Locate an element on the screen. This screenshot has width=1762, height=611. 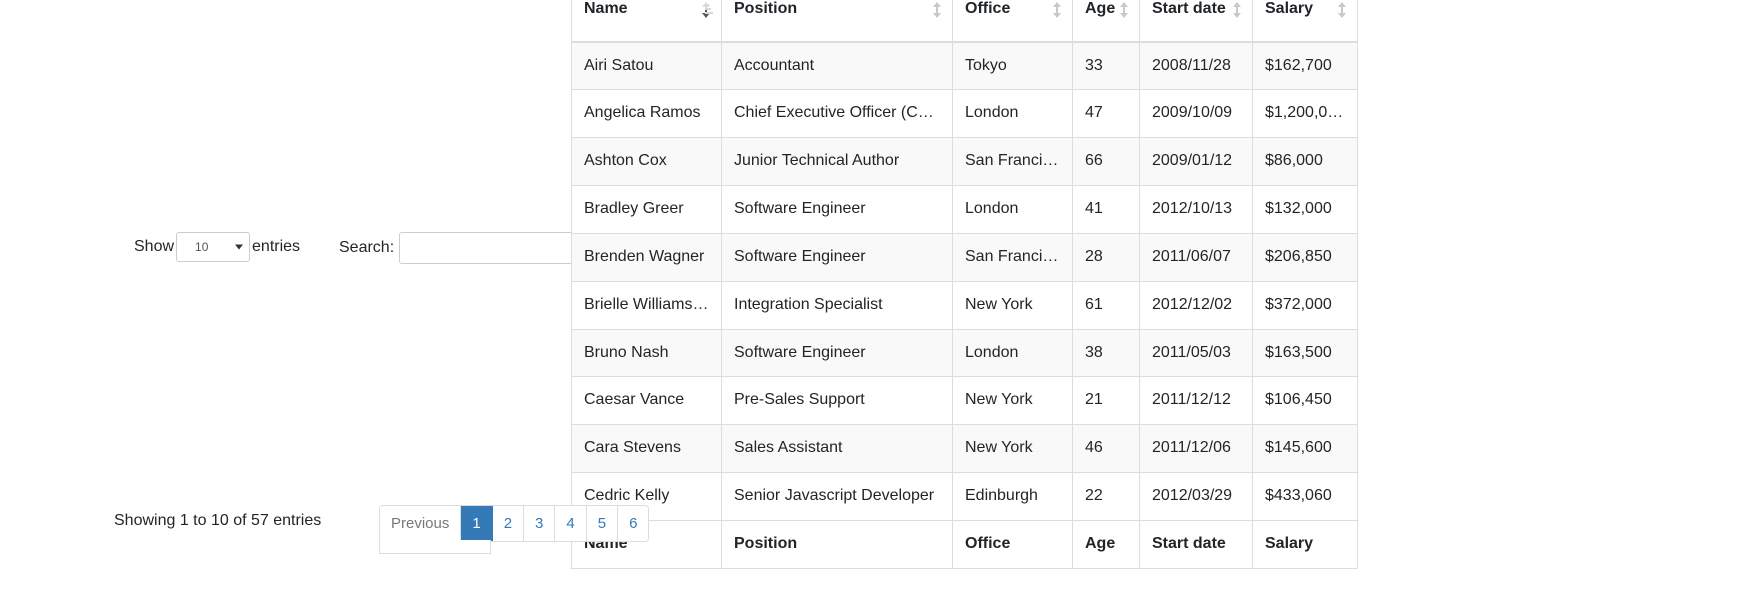
length-select-wrapper: 102550100 is located at coordinates (213, 247).